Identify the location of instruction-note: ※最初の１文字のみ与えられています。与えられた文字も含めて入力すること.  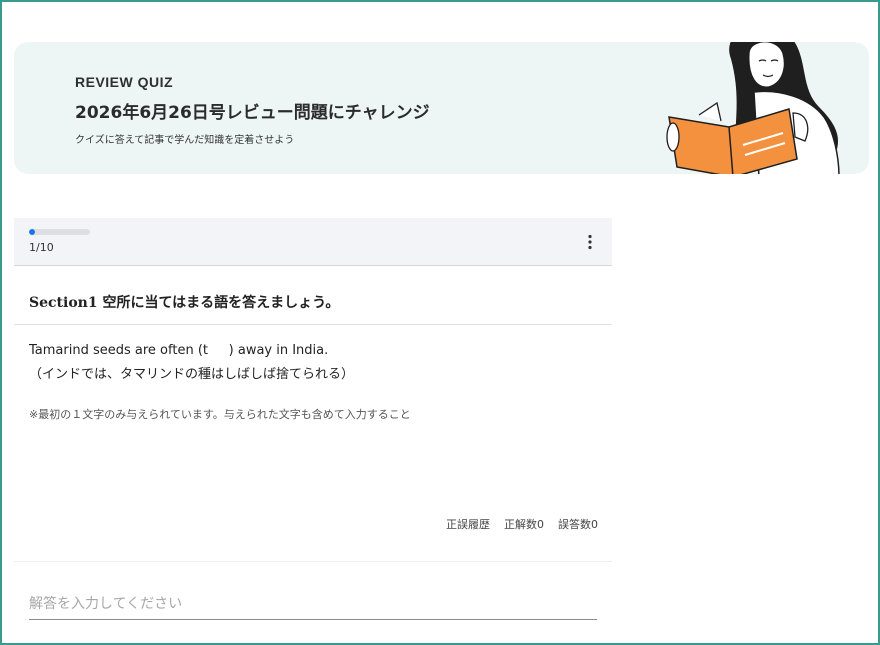
(220, 414).